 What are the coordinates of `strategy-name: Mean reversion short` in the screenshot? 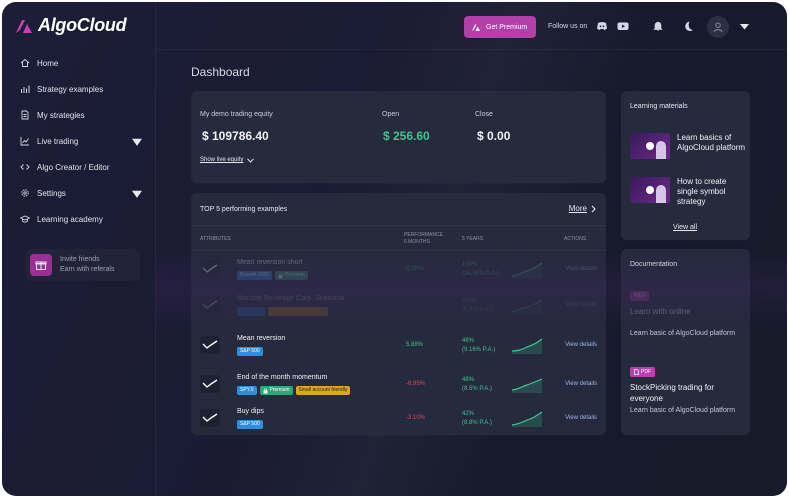 It's located at (270, 262).